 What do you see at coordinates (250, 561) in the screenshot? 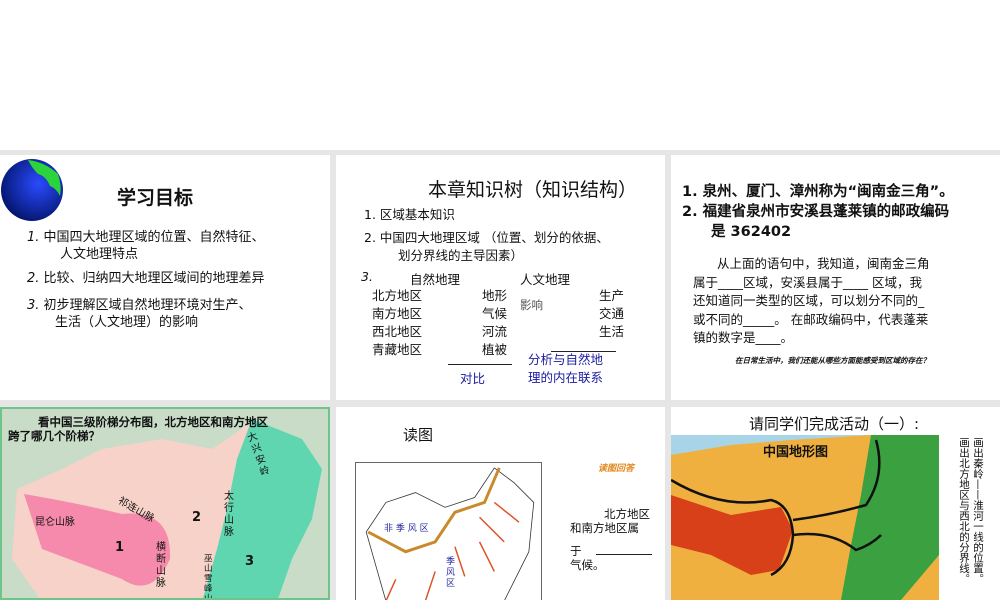
I see `label-step-3: 3` at bounding box center [250, 561].